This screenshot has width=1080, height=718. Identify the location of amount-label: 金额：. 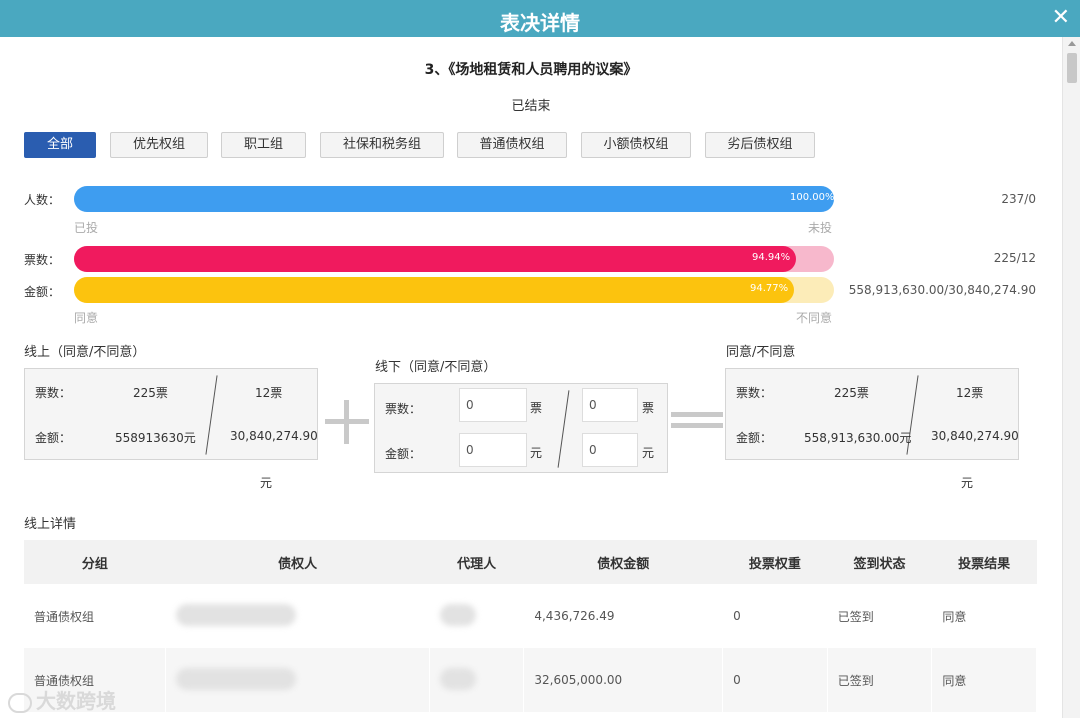
(42, 292).